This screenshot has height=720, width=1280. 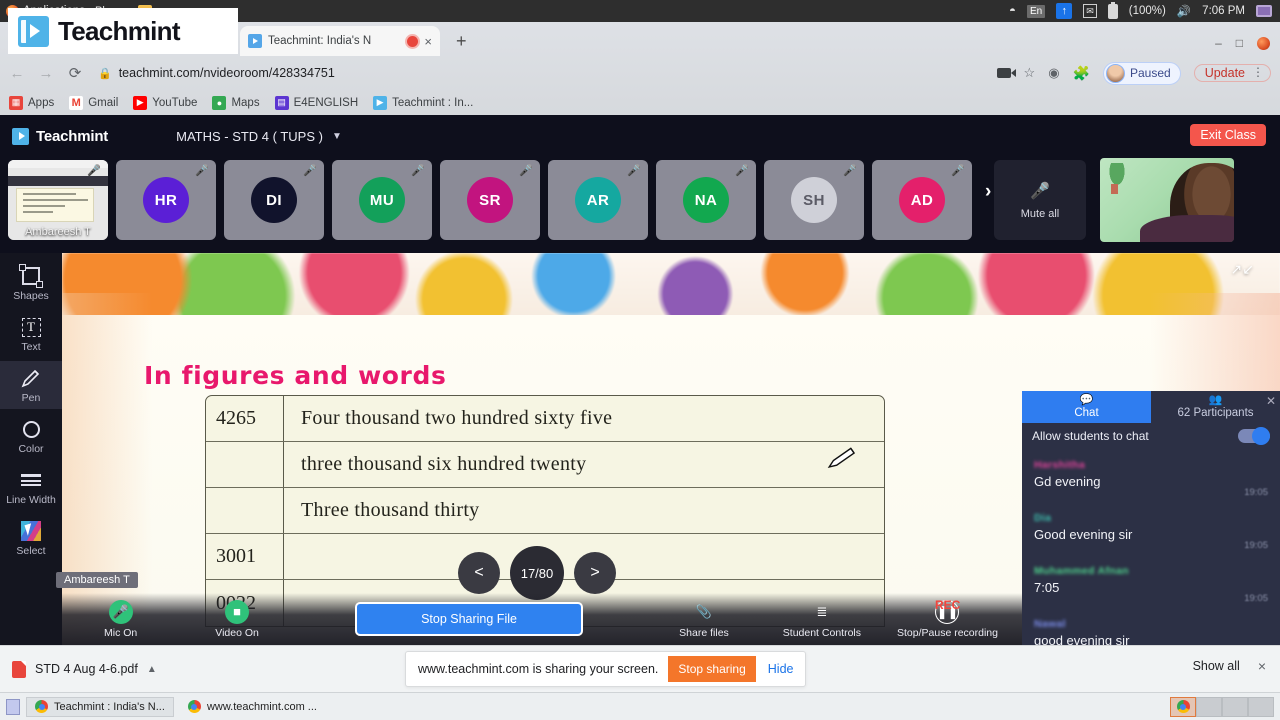 I want to click on stop-sharing-button: Stop sharing, so click(x=712, y=669).